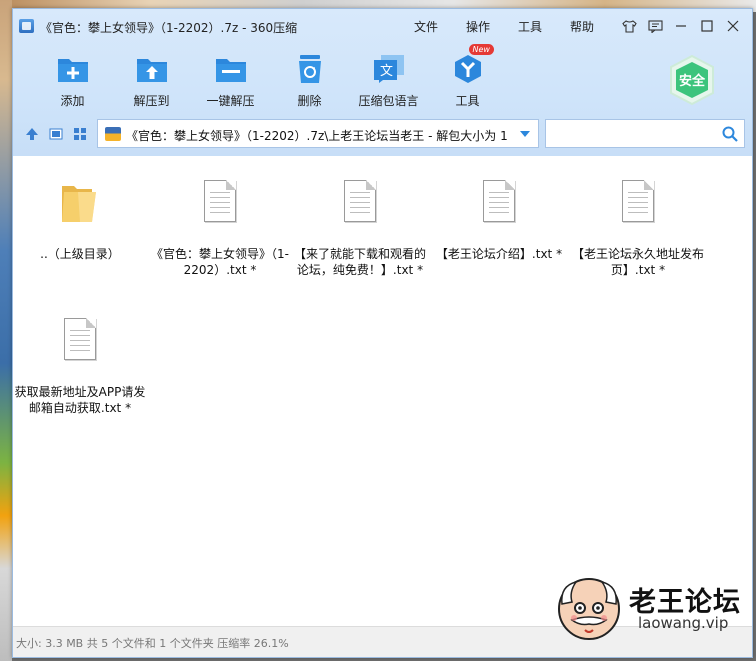 The width and height of the screenshot is (756, 661). I want to click on chevron-down-icon, so click(525, 134).